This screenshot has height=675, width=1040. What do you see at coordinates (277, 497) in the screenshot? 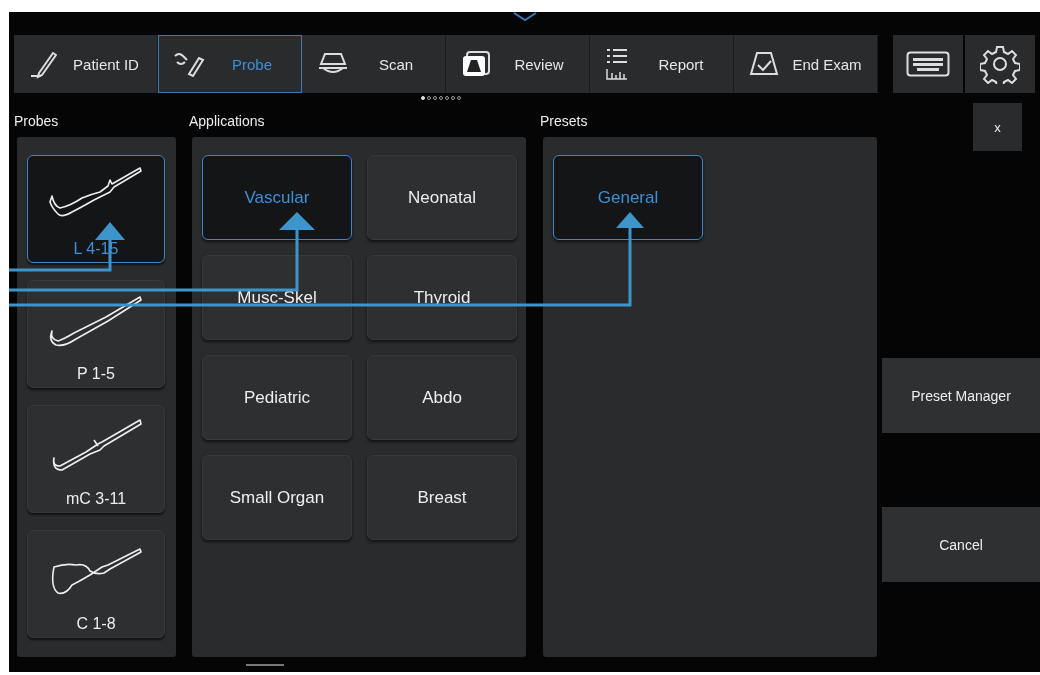
I see `application-button: Small Organ` at bounding box center [277, 497].